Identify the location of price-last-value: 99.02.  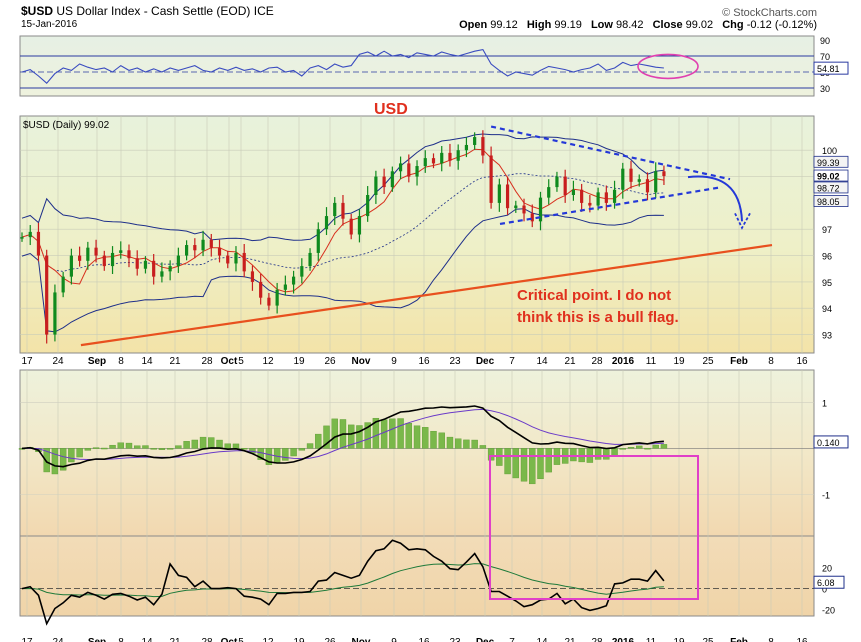
(828, 177).